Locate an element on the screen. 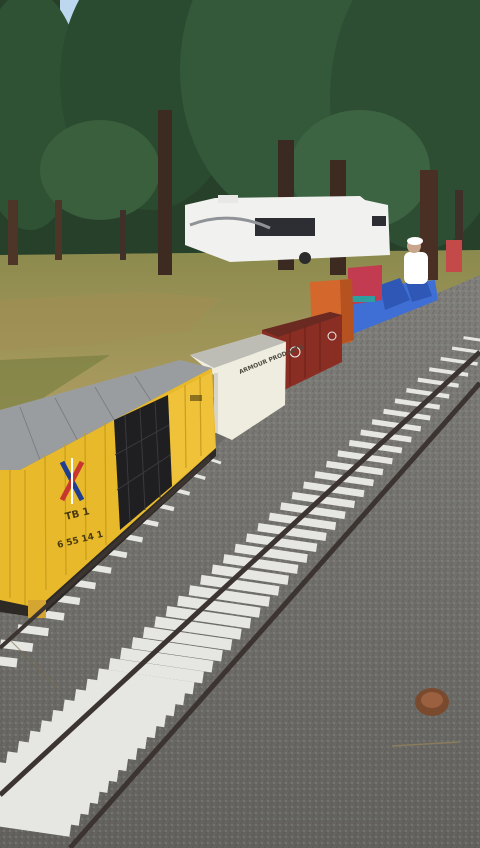  rv-trailer is located at coordinates (287, 229).